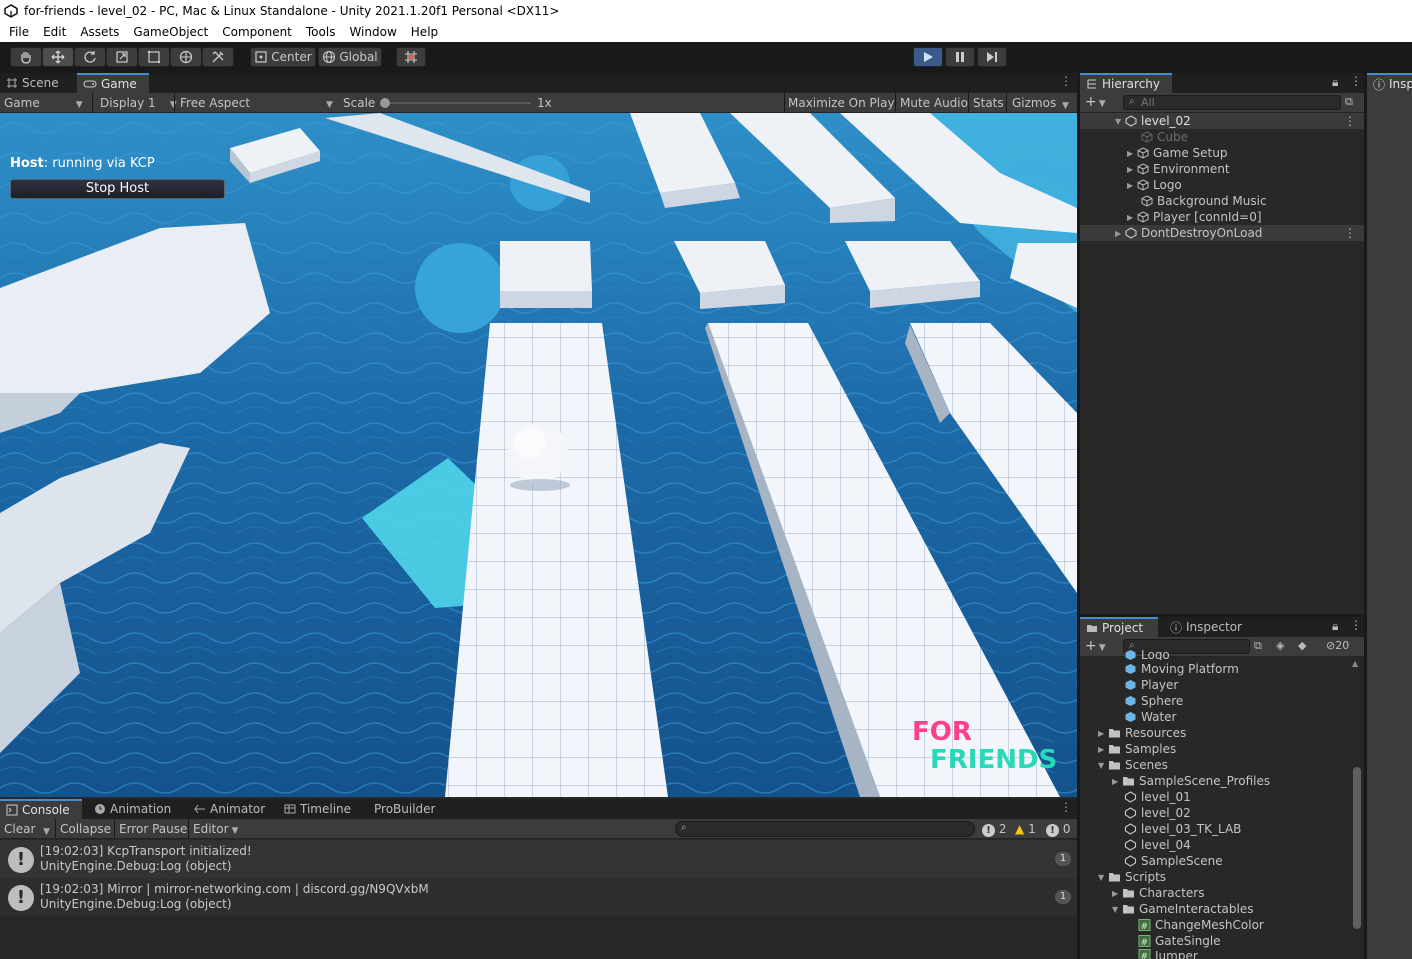  Describe the element at coordinates (1258, 646) in the screenshot. I see `search-by-type-icon: ⧉` at that location.